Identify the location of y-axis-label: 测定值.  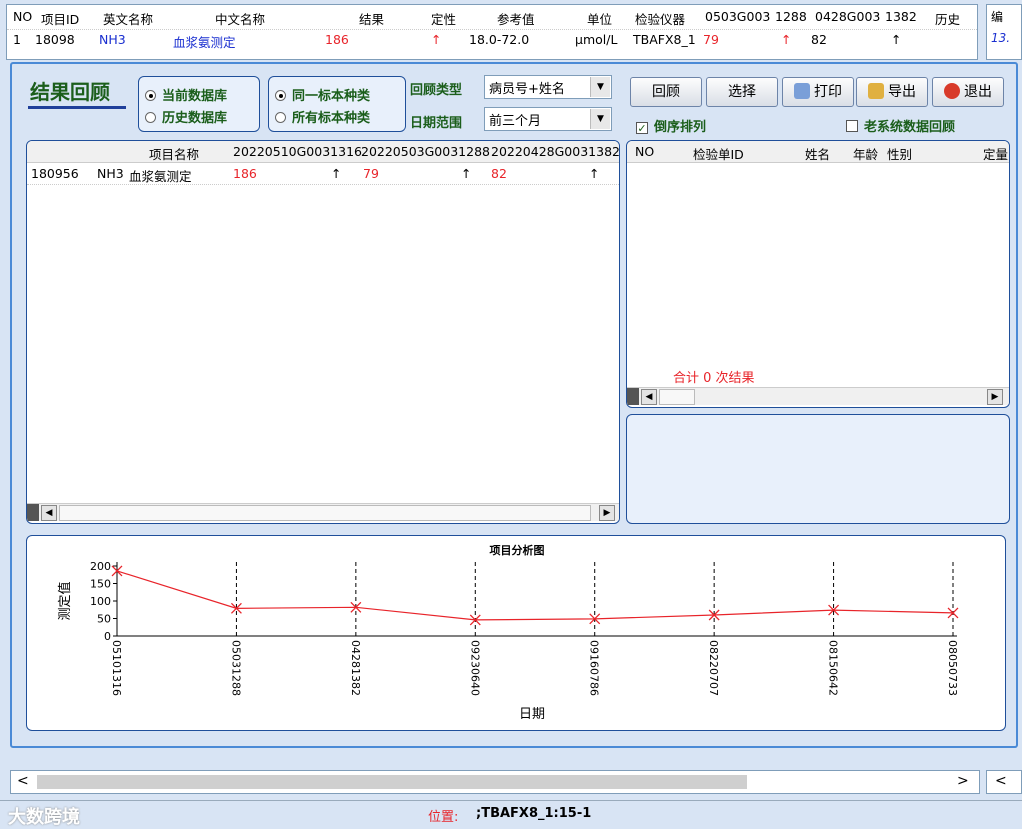
(65, 600).